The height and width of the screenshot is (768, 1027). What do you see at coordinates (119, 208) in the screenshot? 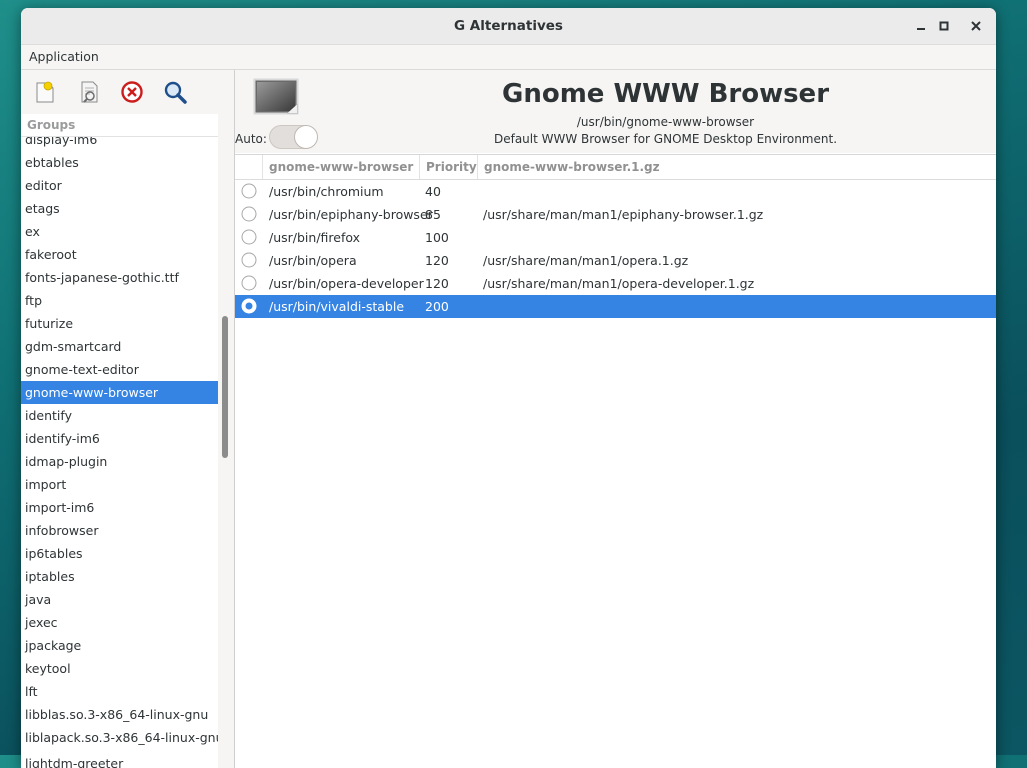
I see `list-item: etags` at bounding box center [119, 208].